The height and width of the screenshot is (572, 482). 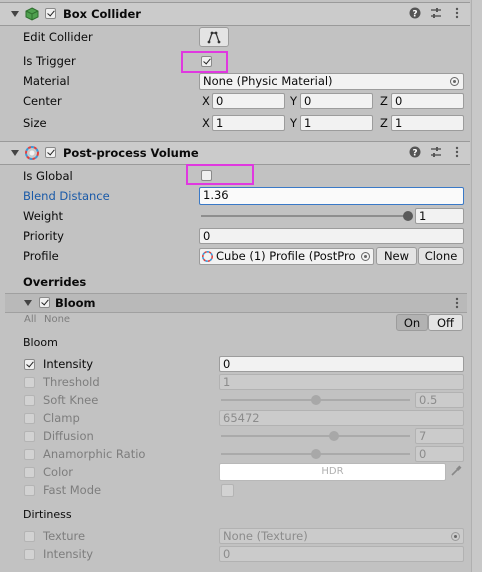 What do you see at coordinates (29, 490) in the screenshot?
I see `fast-mode-override-checkbox` at bounding box center [29, 490].